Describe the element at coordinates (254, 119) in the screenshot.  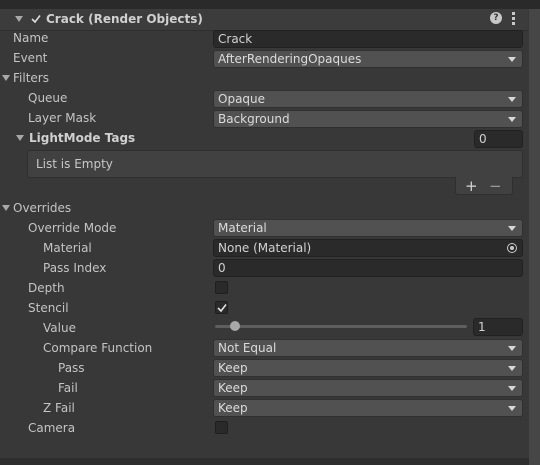
I see `layer-mask-value: Background` at that location.